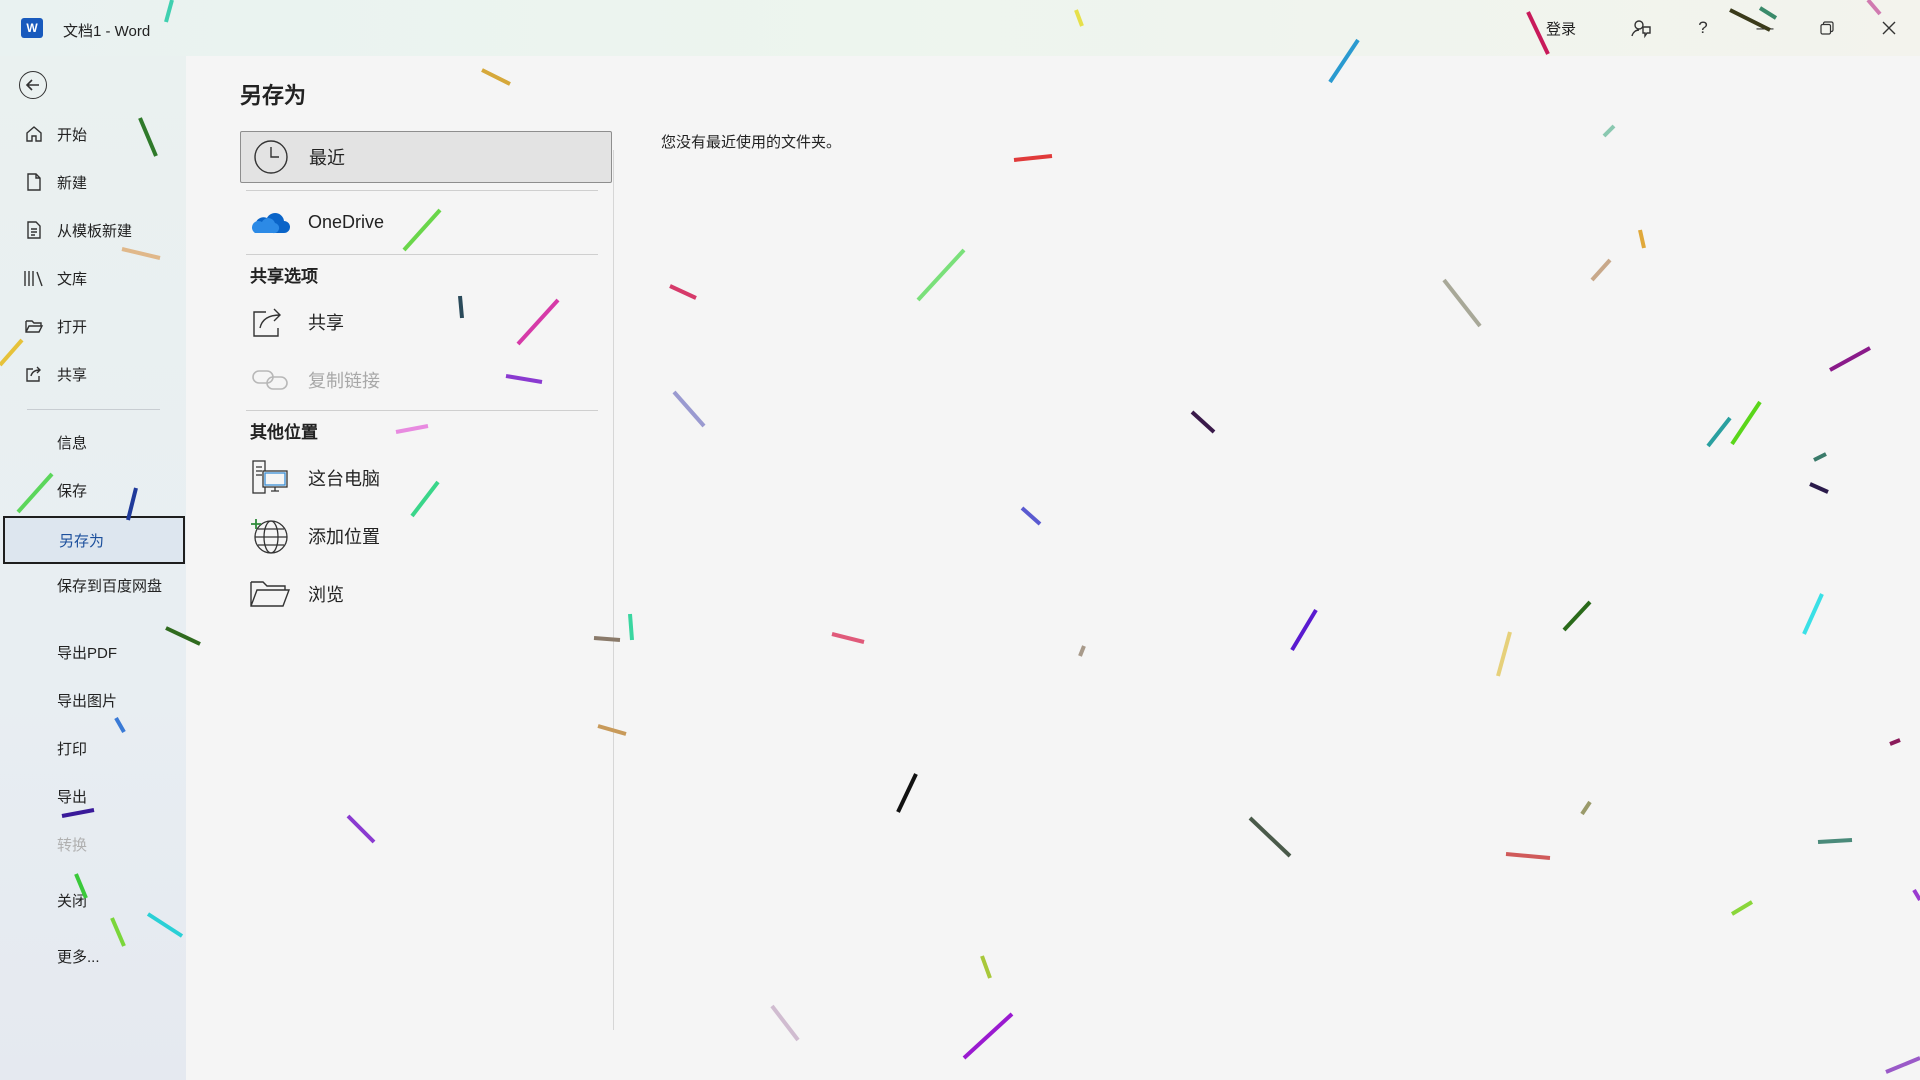  Describe the element at coordinates (270, 478) in the screenshot. I see `computer-icon` at that location.